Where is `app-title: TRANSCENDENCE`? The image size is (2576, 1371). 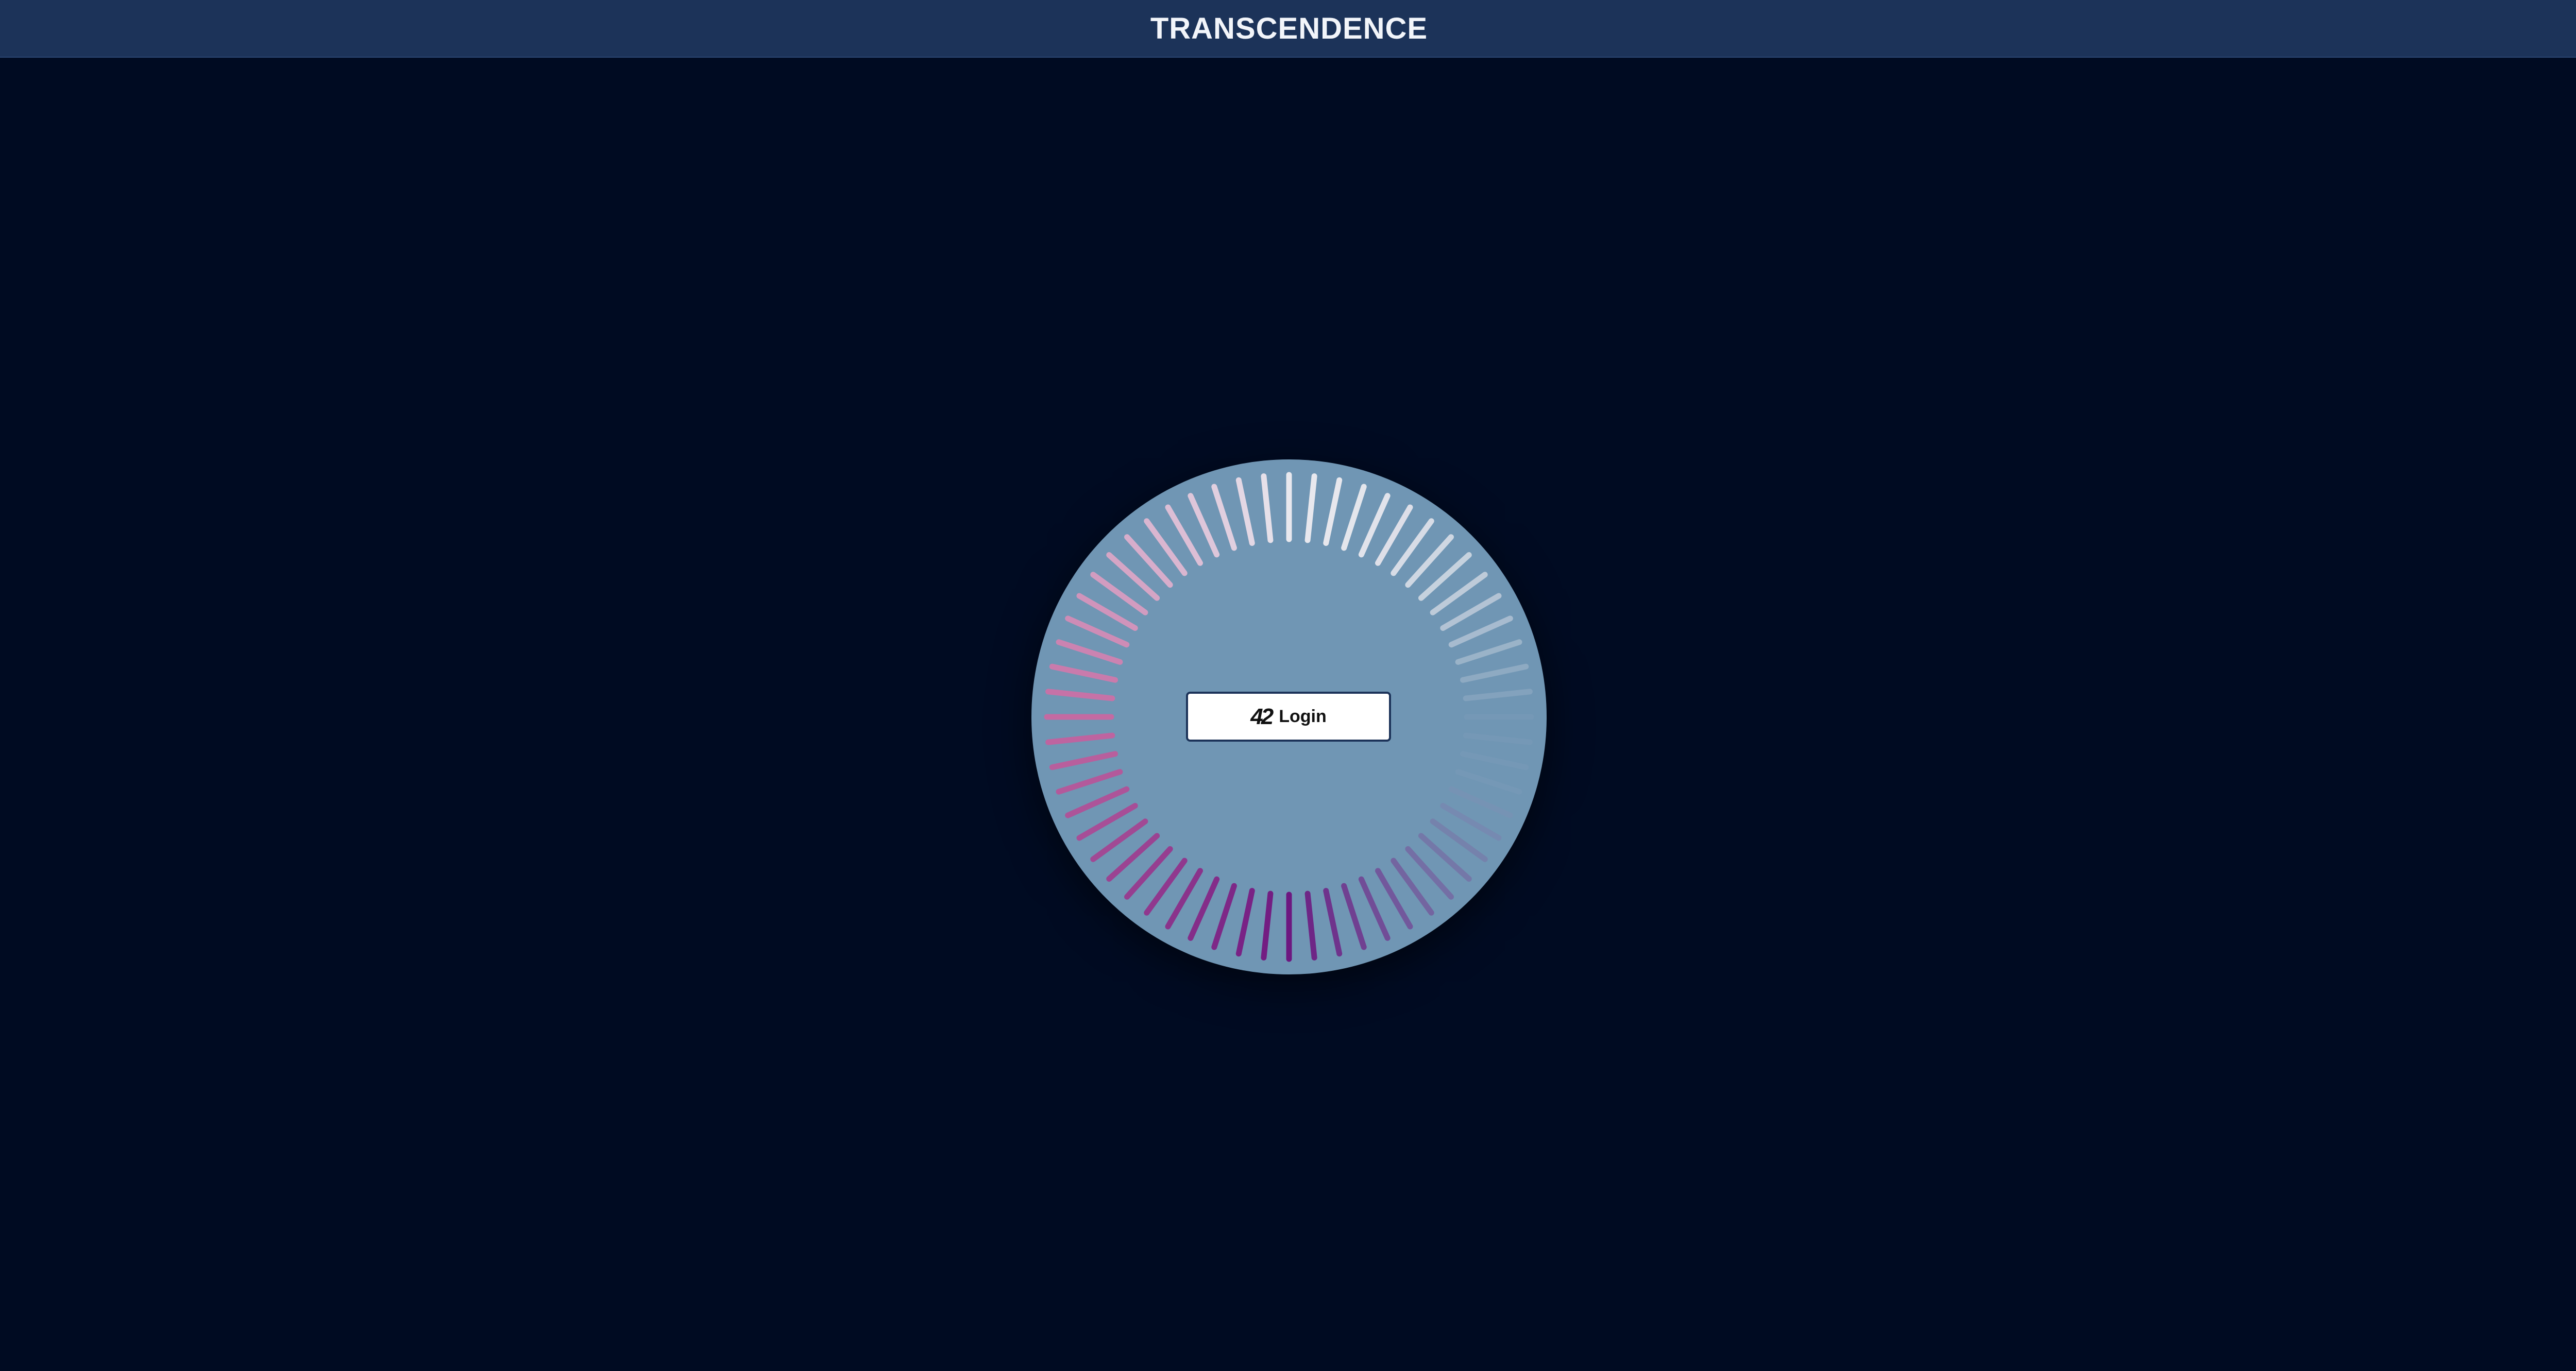
app-title: TRANSCENDENCE is located at coordinates (1289, 28).